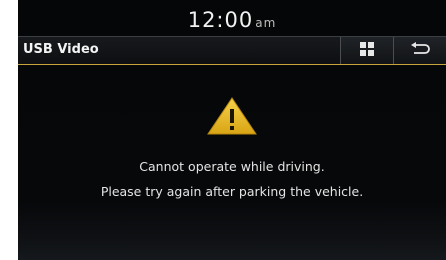 The width and height of the screenshot is (446, 260). What do you see at coordinates (61, 49) in the screenshot?
I see `page-title: USB Video` at bounding box center [61, 49].